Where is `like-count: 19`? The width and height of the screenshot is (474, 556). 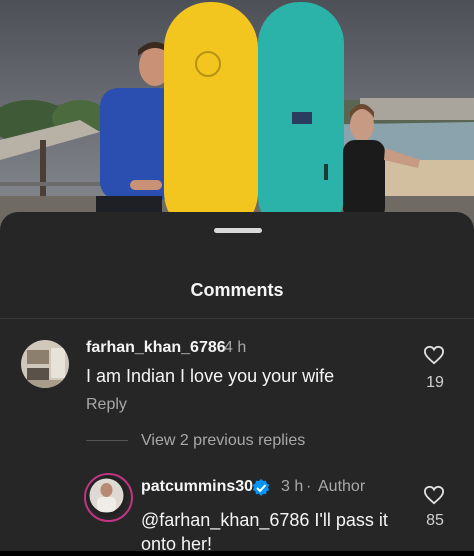
like-count: 19 is located at coordinates (435, 382).